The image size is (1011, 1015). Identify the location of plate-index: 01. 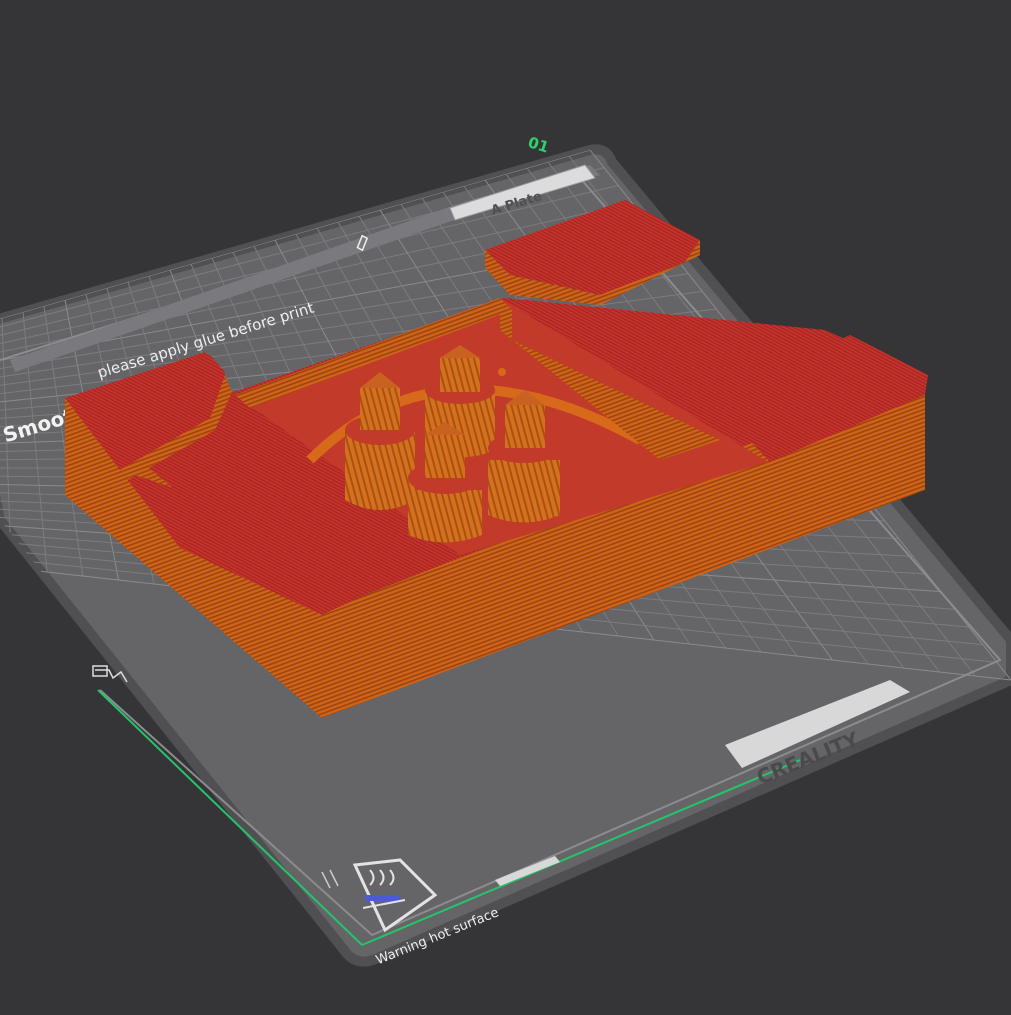
(538, 145).